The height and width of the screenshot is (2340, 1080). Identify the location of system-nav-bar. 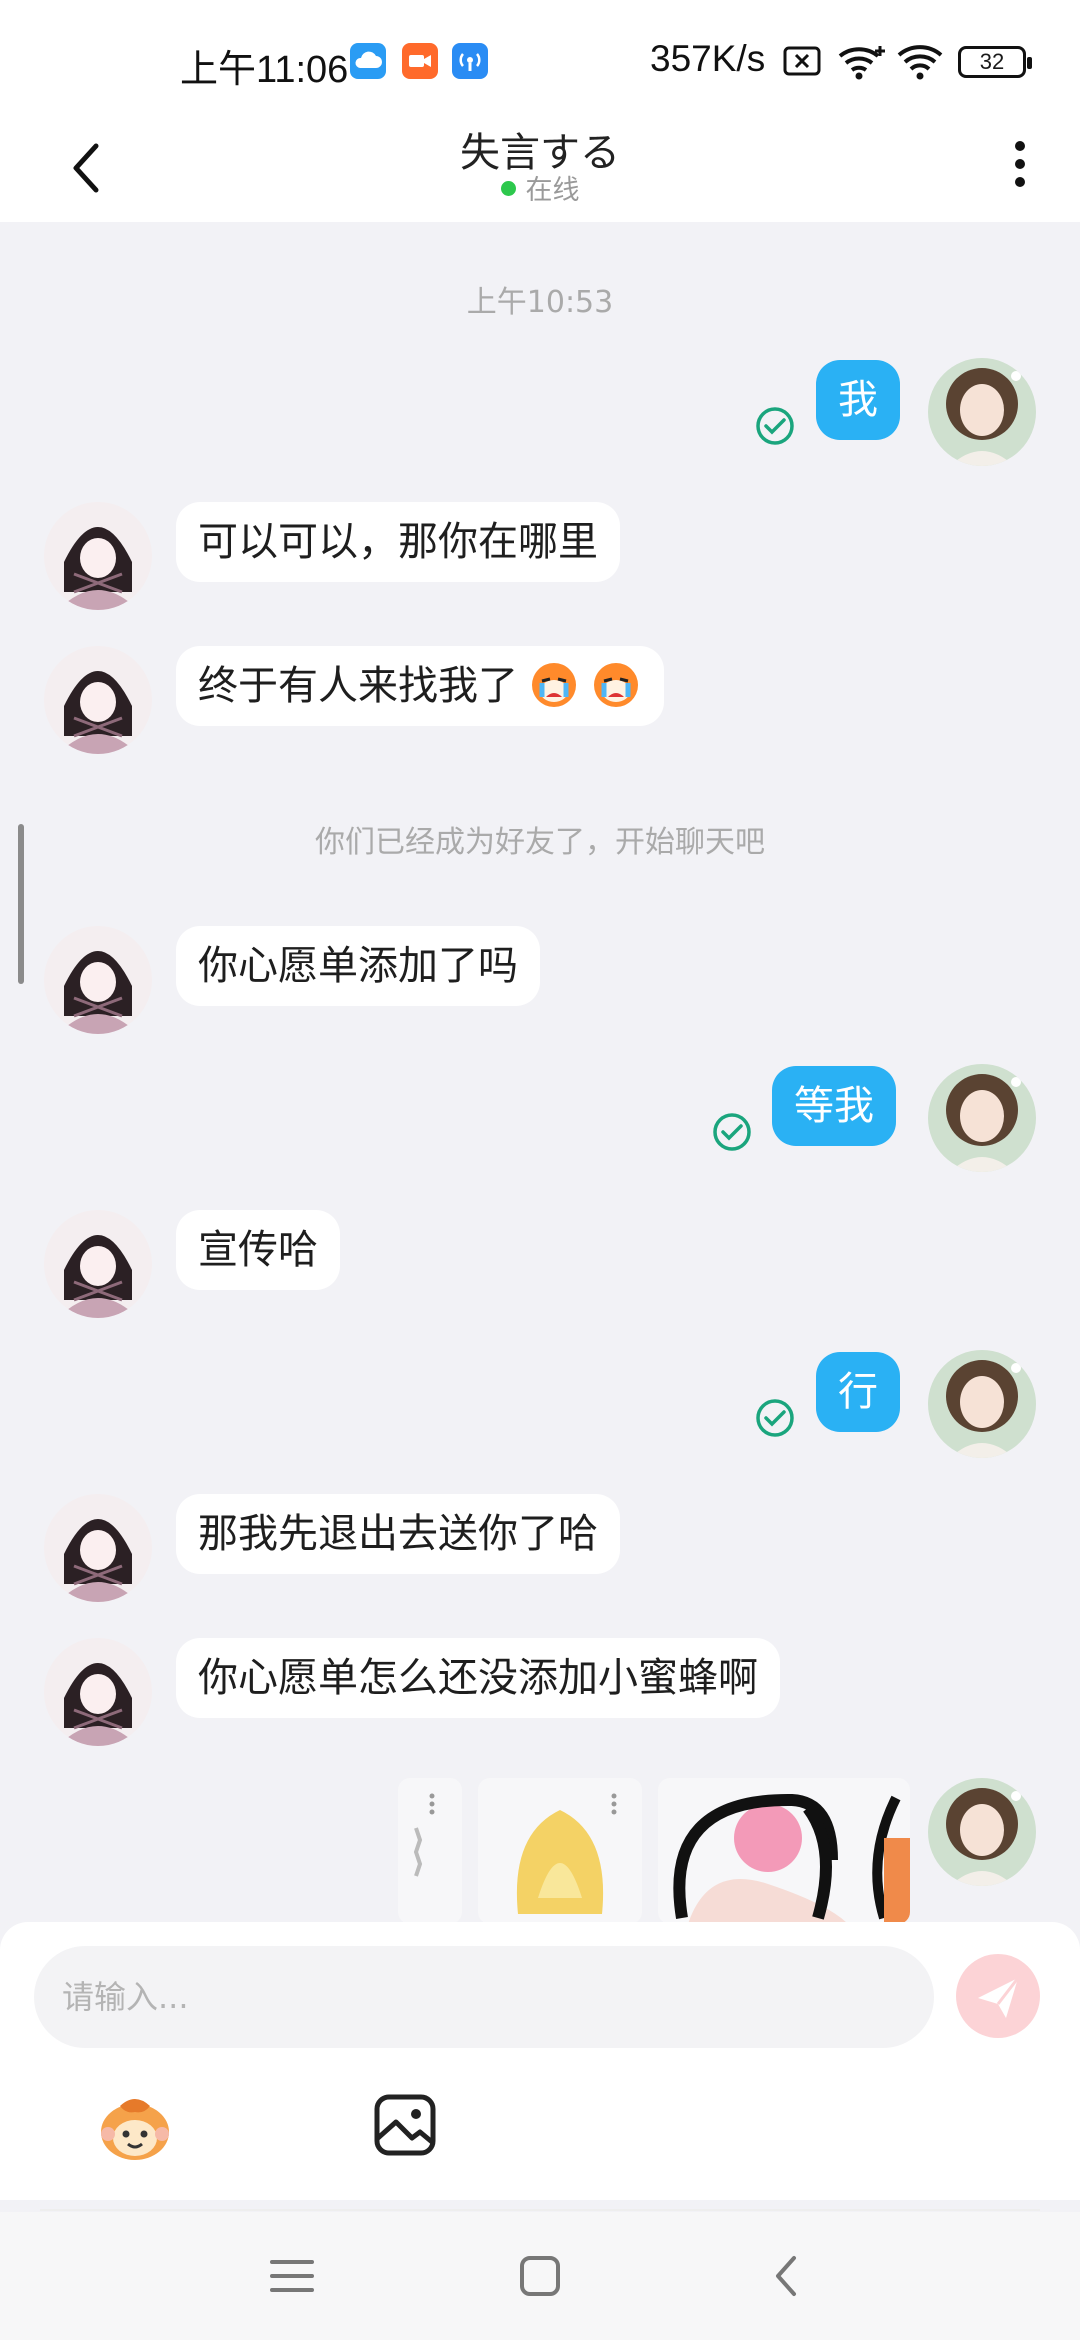
(540, 2276).